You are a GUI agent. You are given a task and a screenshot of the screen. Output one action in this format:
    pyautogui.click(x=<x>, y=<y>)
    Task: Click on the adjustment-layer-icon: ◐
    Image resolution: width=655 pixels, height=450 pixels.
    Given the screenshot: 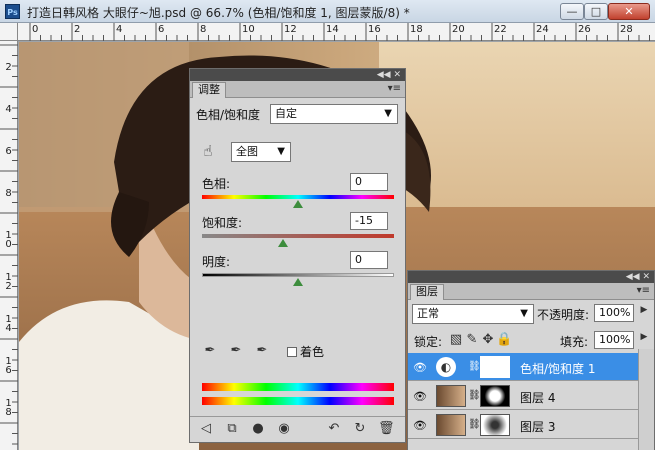 What is the action you would take?
    pyautogui.click(x=446, y=367)
    